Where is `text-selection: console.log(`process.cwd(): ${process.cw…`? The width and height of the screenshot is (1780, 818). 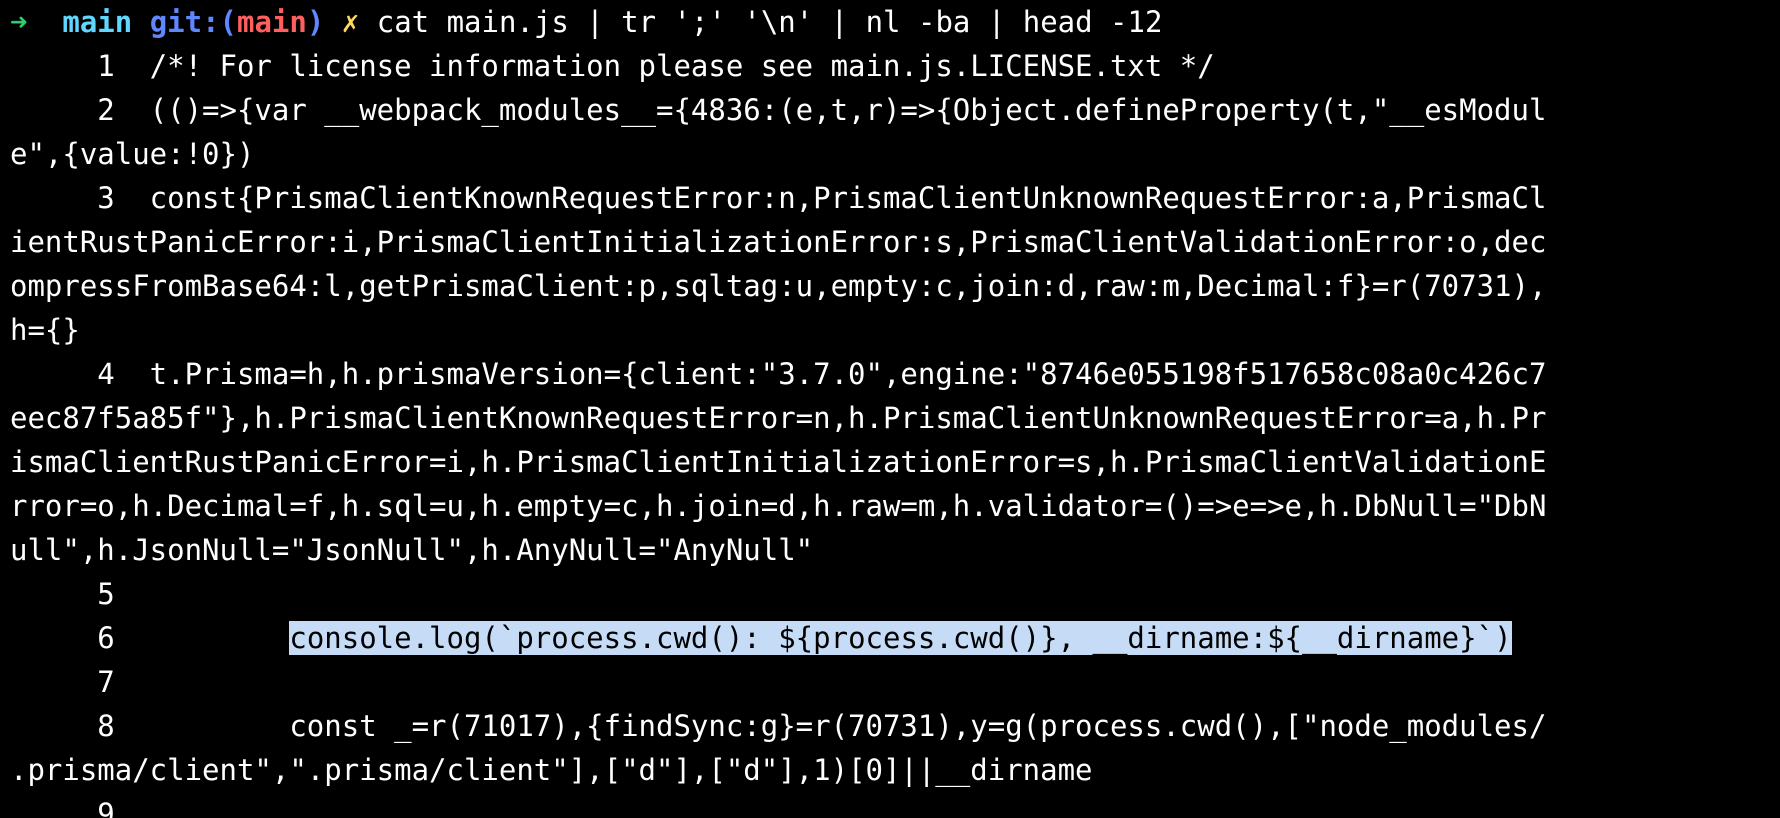 text-selection: console.log(`process.cwd(): ${process.cw… is located at coordinates (900, 638).